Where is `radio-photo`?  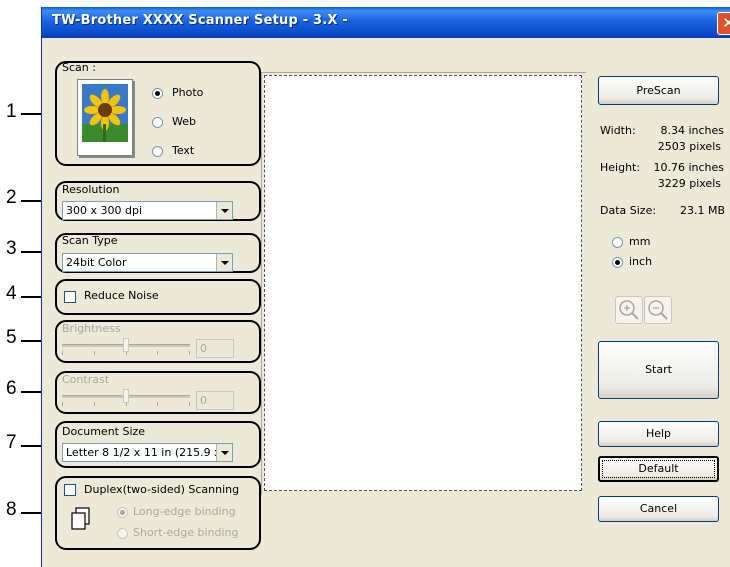 radio-photo is located at coordinates (157, 93).